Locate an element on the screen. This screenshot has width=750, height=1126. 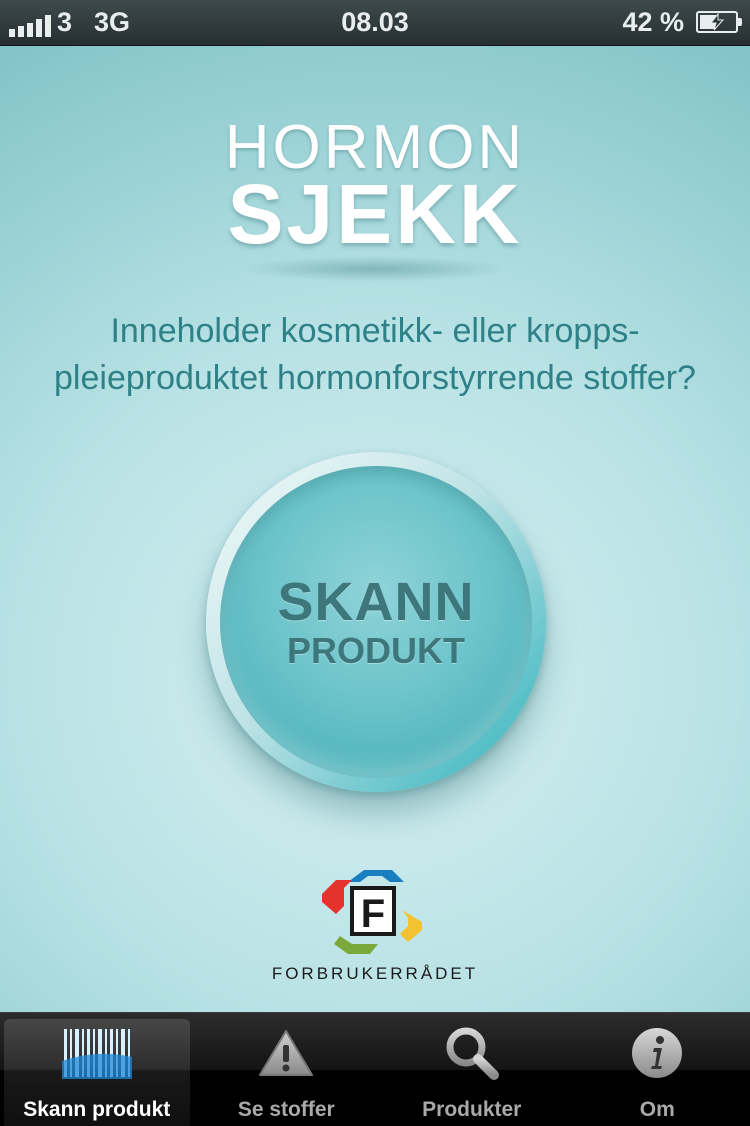
status-bar: 3 3G 08.03 42 % is located at coordinates (375, 23).